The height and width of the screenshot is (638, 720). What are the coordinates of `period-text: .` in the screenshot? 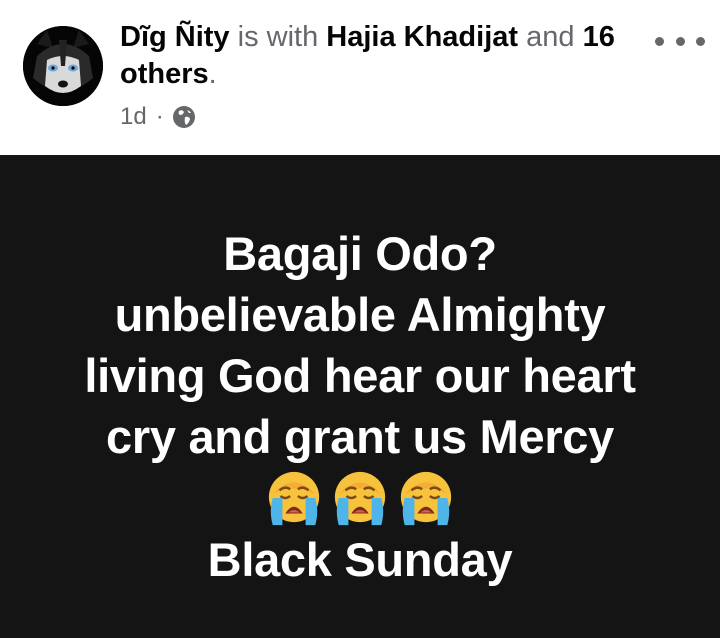 It's located at (212, 74).